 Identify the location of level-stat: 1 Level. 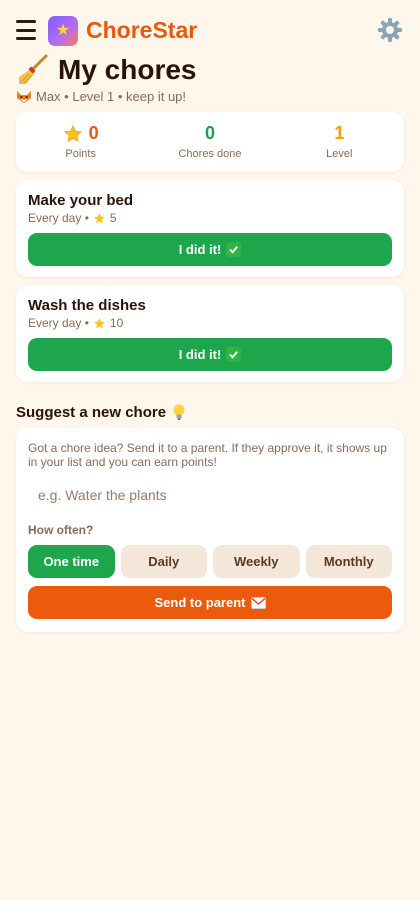
(339, 142).